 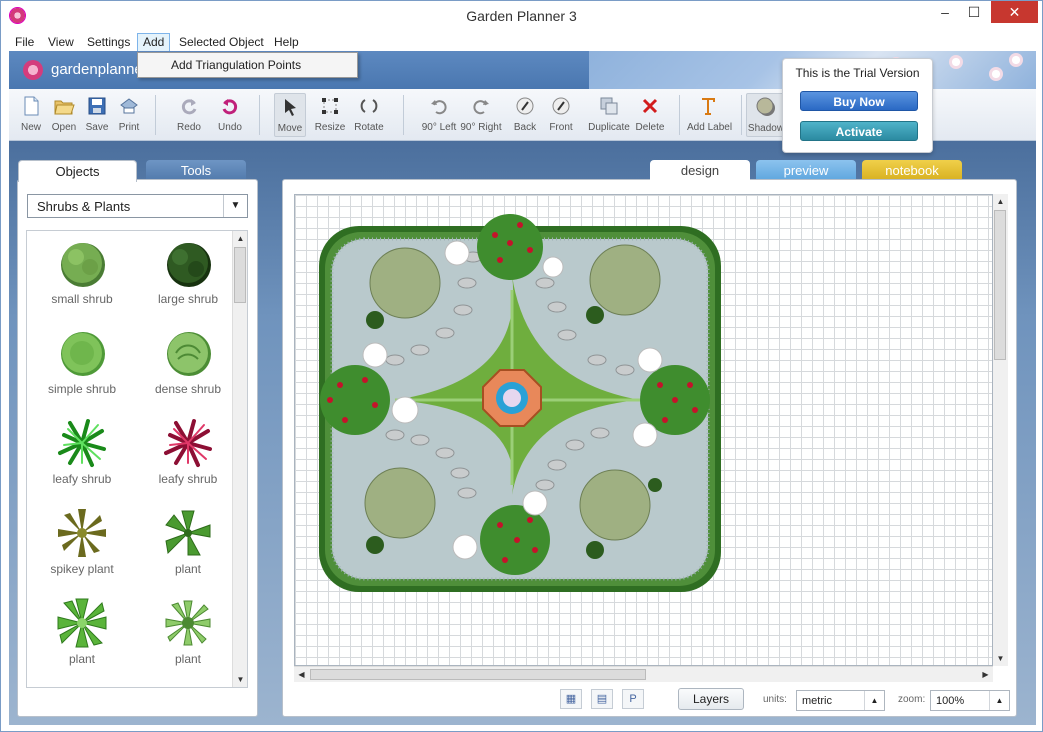 I want to click on duplicate-button: Duplicate, so click(x=609, y=115).